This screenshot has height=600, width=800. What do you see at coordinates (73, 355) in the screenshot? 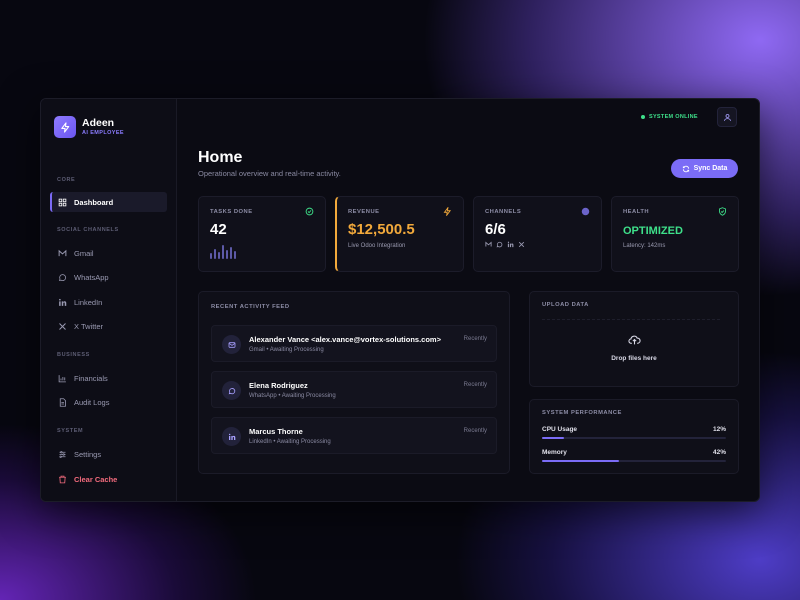
I see `section-business: BUSINESS` at bounding box center [73, 355].